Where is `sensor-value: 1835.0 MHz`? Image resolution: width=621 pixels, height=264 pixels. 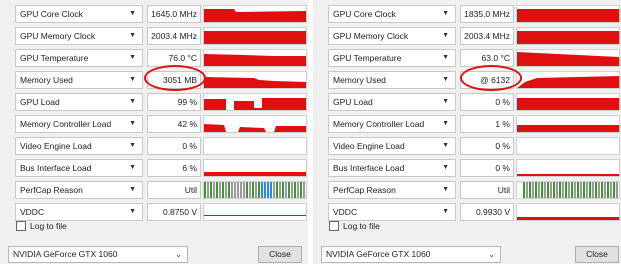
sensor-value: 1835.0 MHz is located at coordinates (487, 14).